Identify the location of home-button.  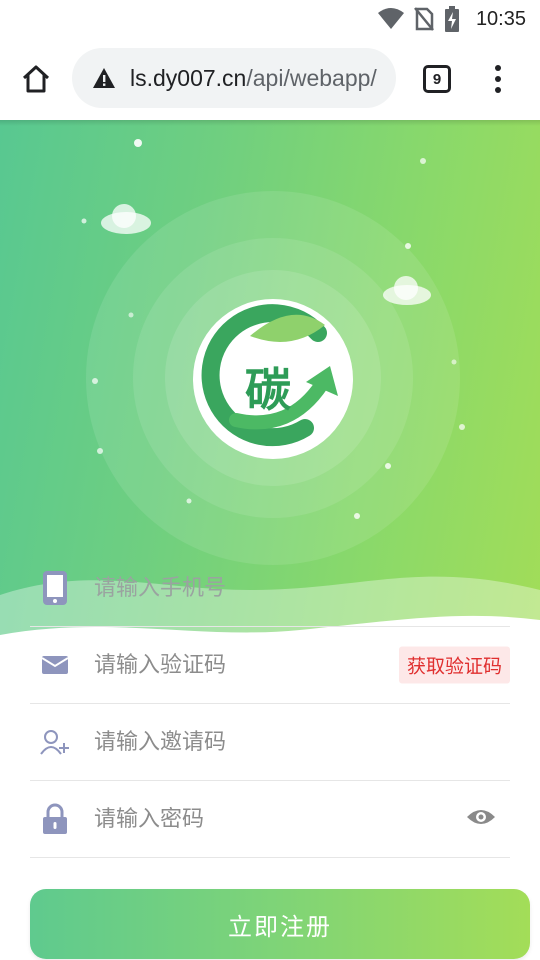
(36, 79).